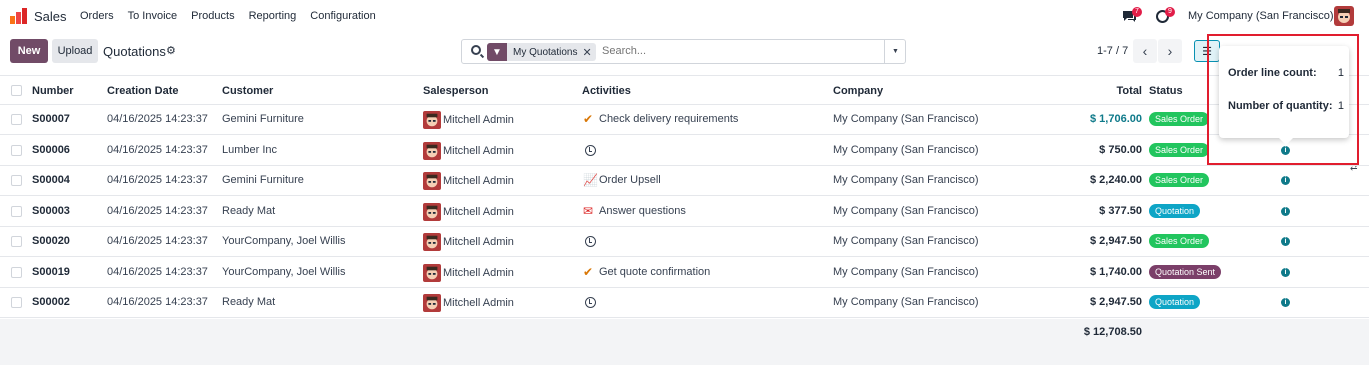 The height and width of the screenshot is (365, 1369). Describe the element at coordinates (18, 16) in the screenshot. I see `app-logo-icon` at that location.